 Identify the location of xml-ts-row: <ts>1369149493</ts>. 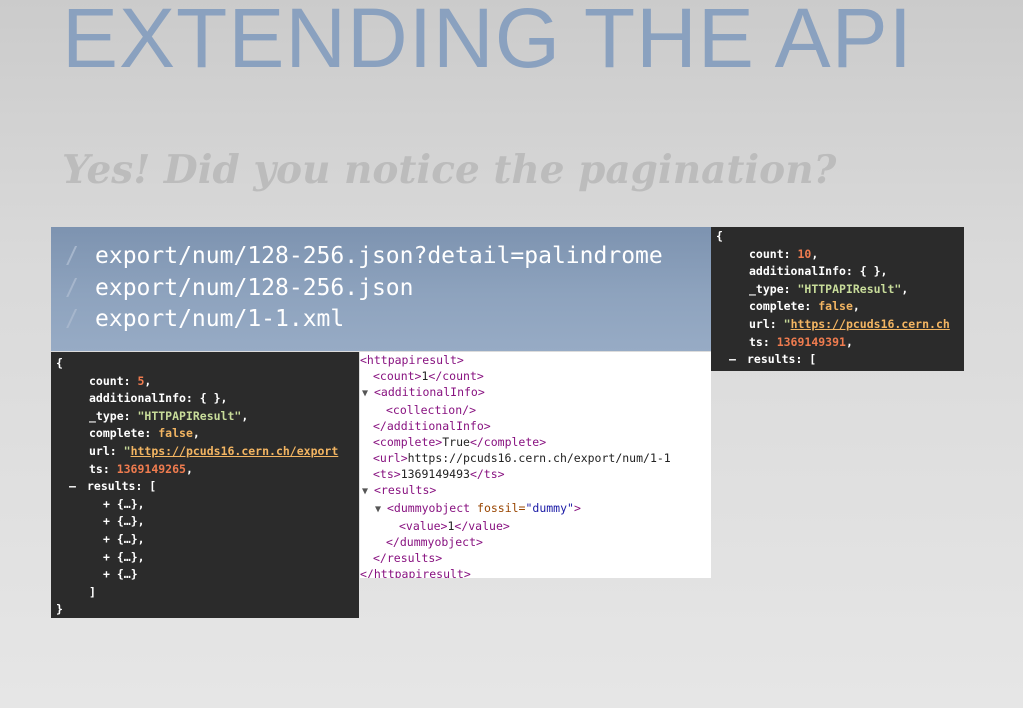
(439, 474).